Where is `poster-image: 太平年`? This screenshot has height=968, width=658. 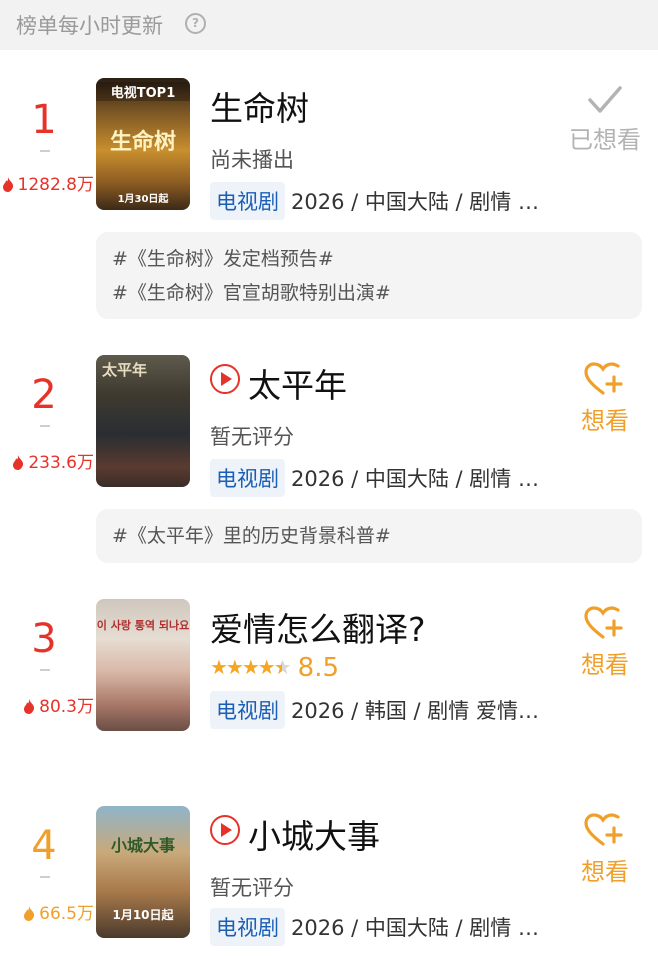
poster-image: 太平年 is located at coordinates (143, 421).